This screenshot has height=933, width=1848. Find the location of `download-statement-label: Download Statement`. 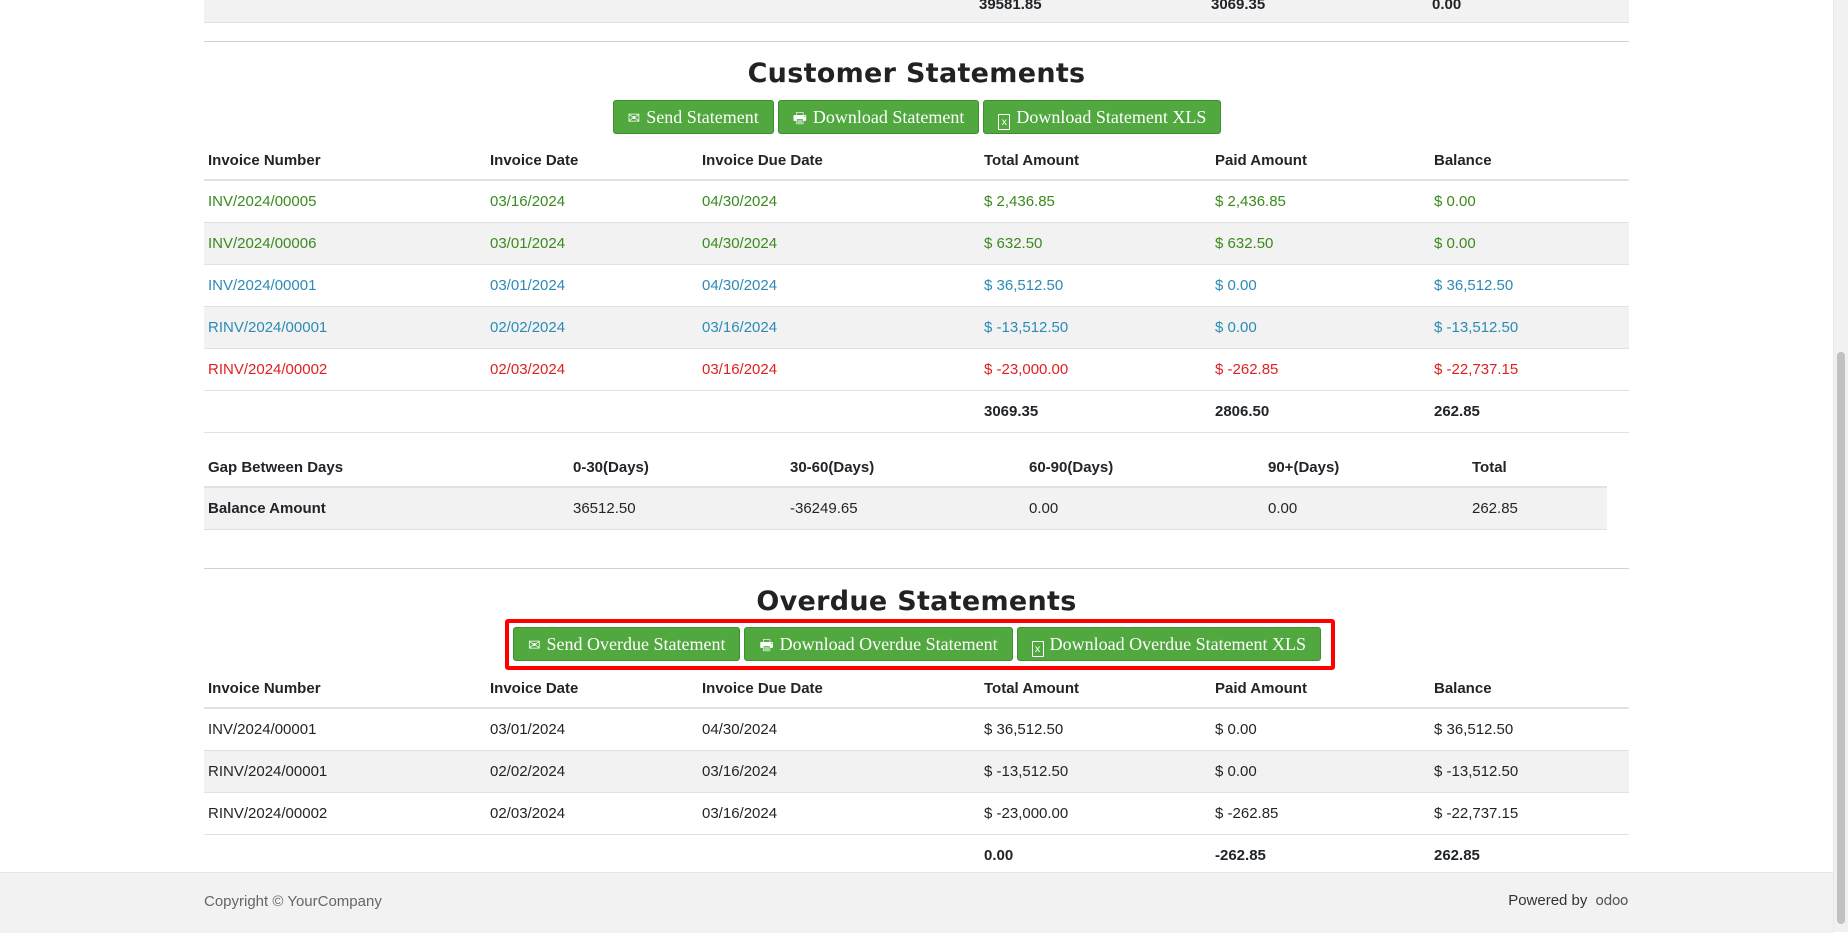

download-statement-label: Download Statement is located at coordinates (888, 117).